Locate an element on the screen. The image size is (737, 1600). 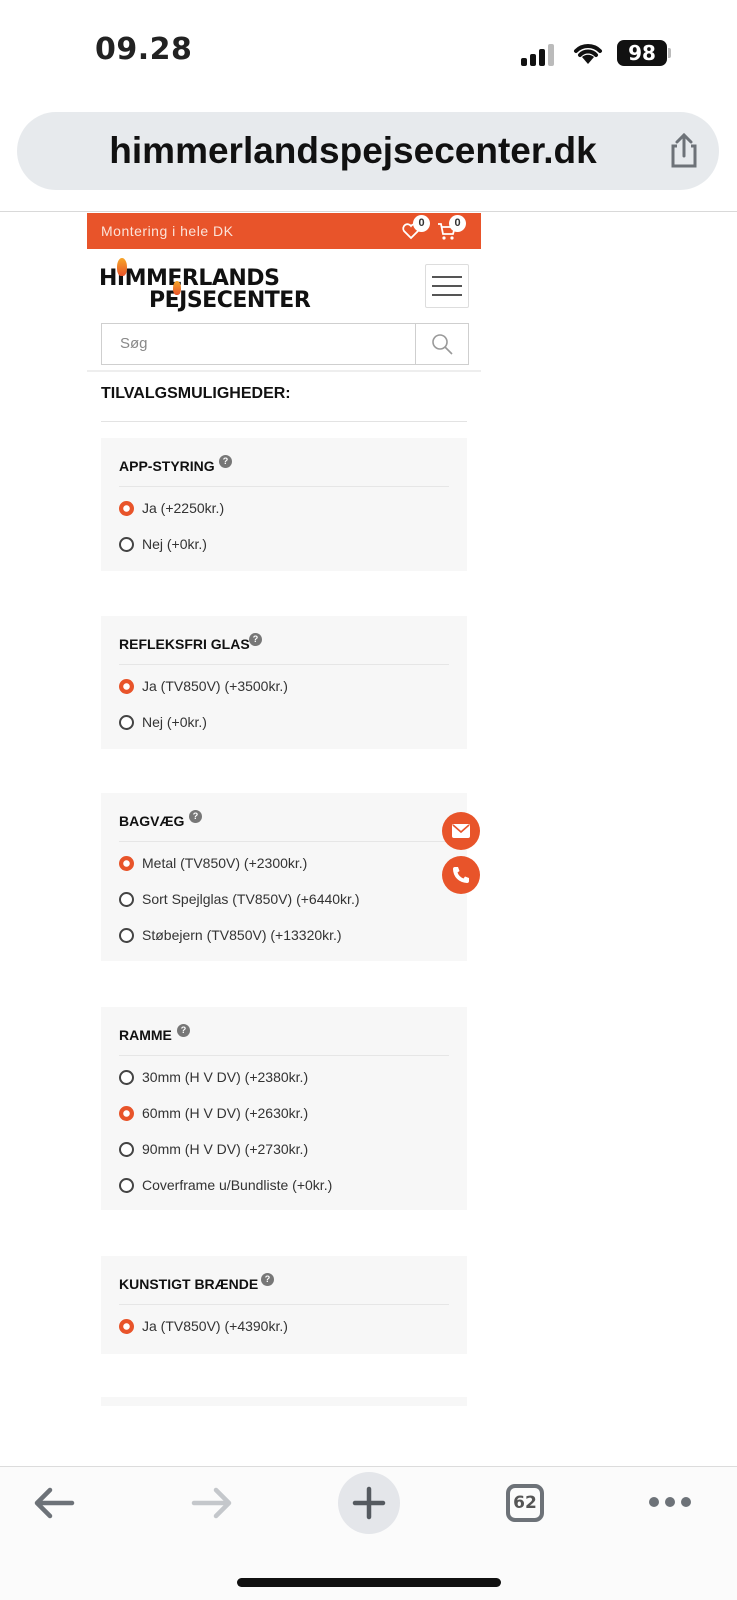
option-label: Metal (TV850V) (+2300kr.) is located at coordinates (224, 863).